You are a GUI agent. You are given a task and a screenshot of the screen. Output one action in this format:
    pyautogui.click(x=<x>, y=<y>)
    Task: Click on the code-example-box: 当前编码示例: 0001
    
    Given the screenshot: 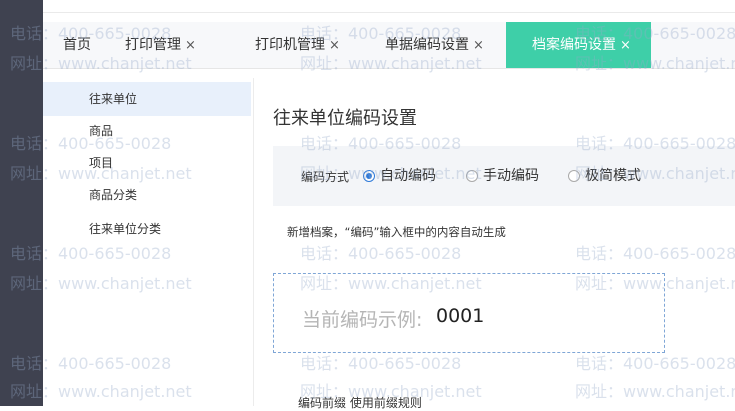 What is the action you would take?
    pyautogui.click(x=469, y=313)
    